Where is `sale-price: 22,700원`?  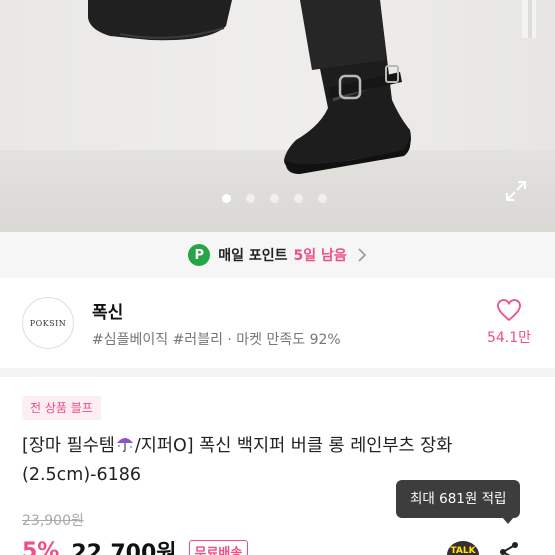 sale-price: 22,700원 is located at coordinates (124, 548).